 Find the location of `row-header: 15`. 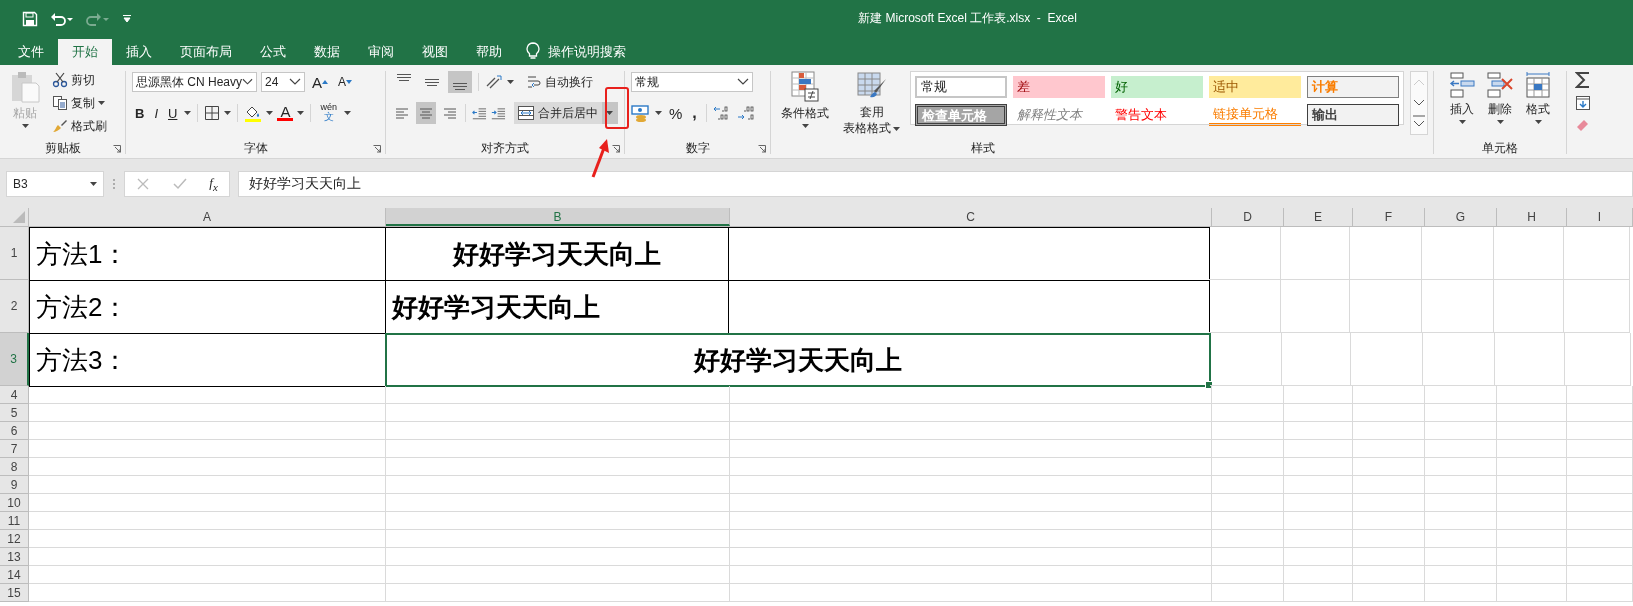

row-header: 15 is located at coordinates (14, 593).